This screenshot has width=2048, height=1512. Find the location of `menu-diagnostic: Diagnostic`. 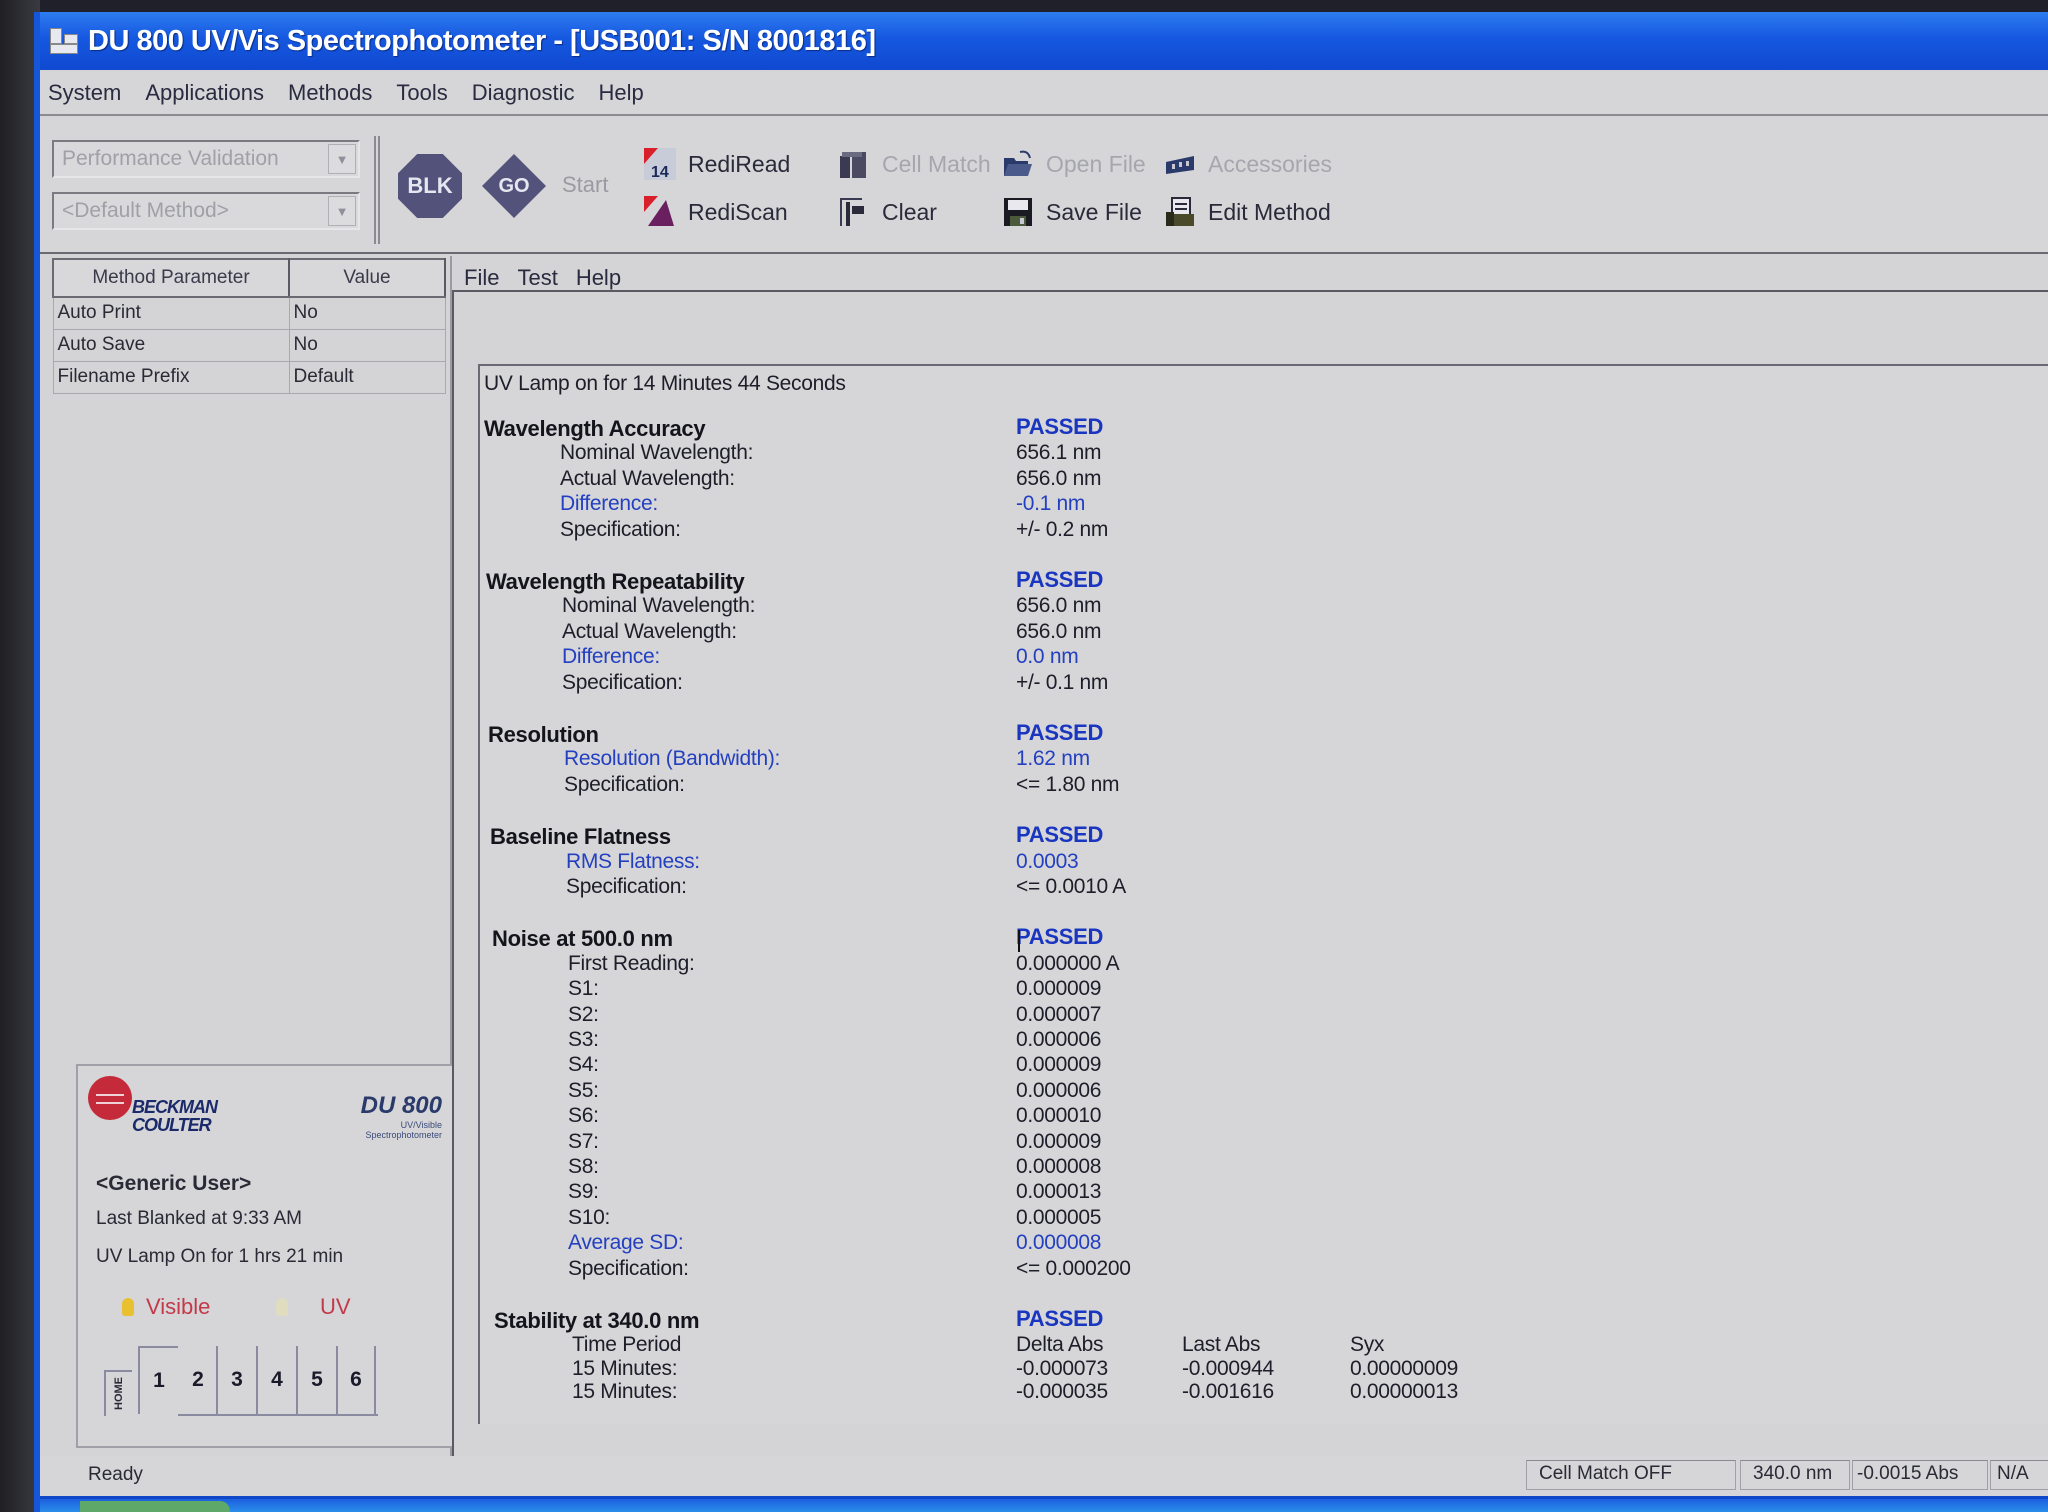

menu-diagnostic: Diagnostic is located at coordinates (523, 93).